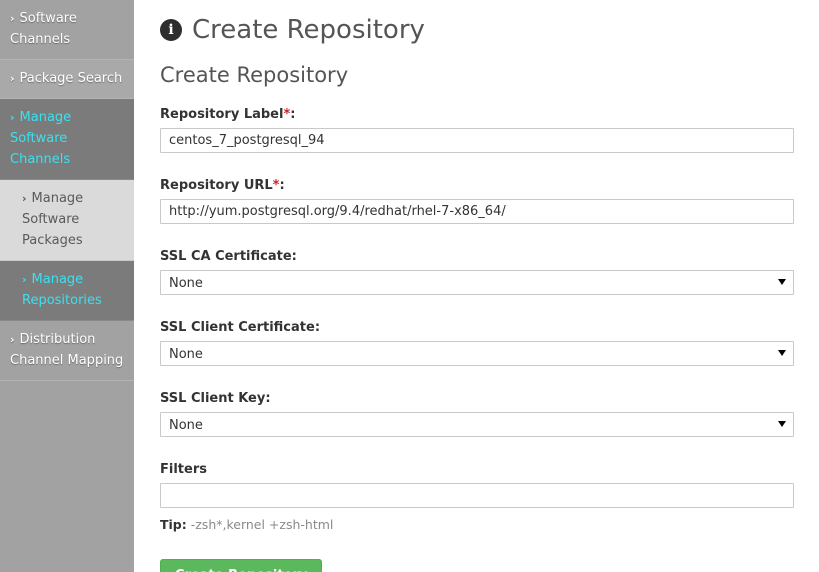  Describe the element at coordinates (477, 211) in the screenshot. I see `repository-url-input` at that location.